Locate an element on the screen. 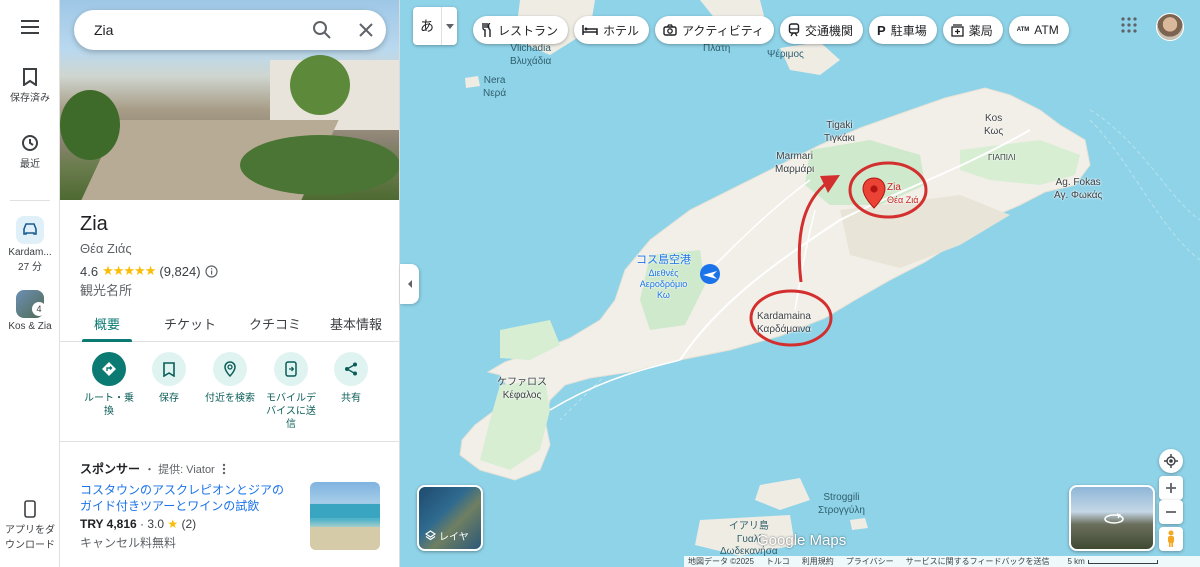  zoom-out-button is located at coordinates (1171, 512).